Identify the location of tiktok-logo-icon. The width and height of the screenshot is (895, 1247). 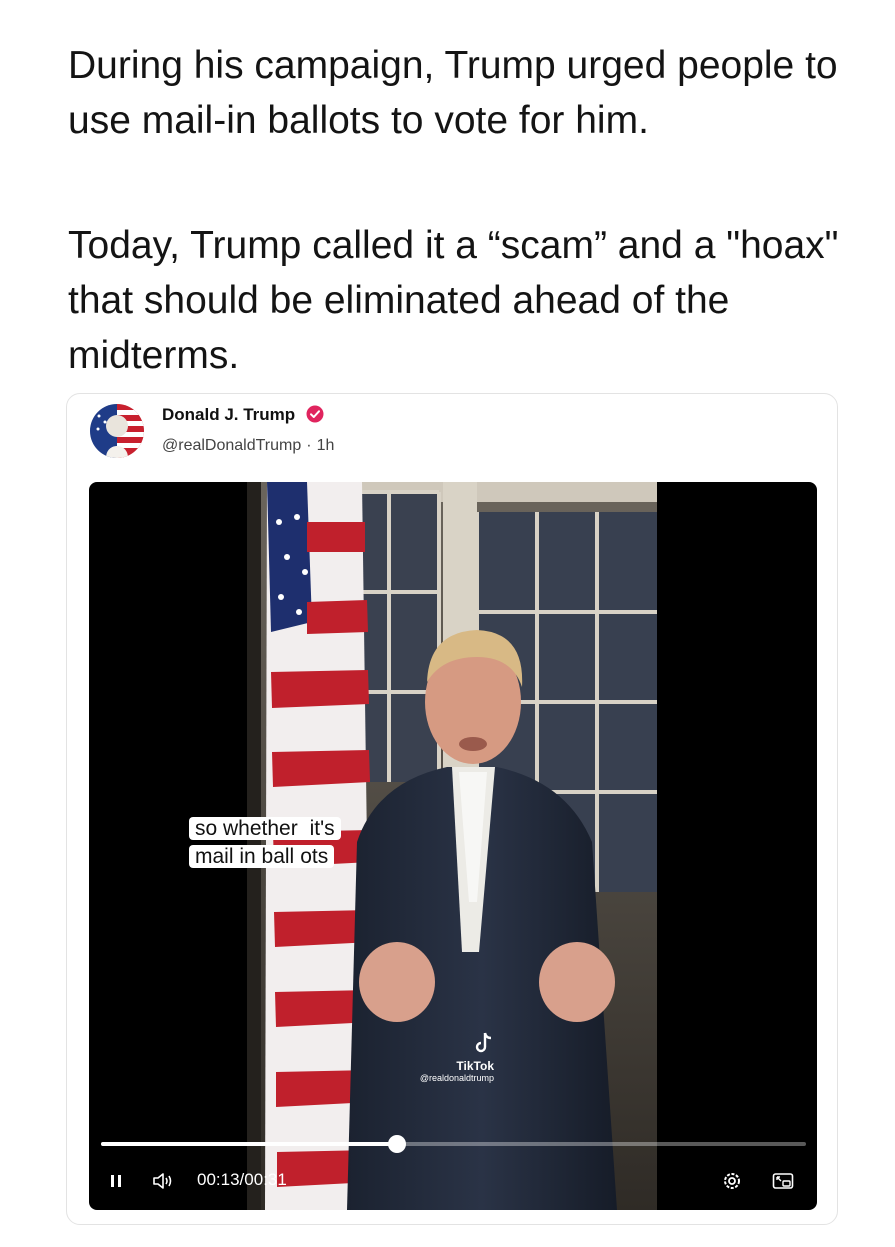
(483, 1042).